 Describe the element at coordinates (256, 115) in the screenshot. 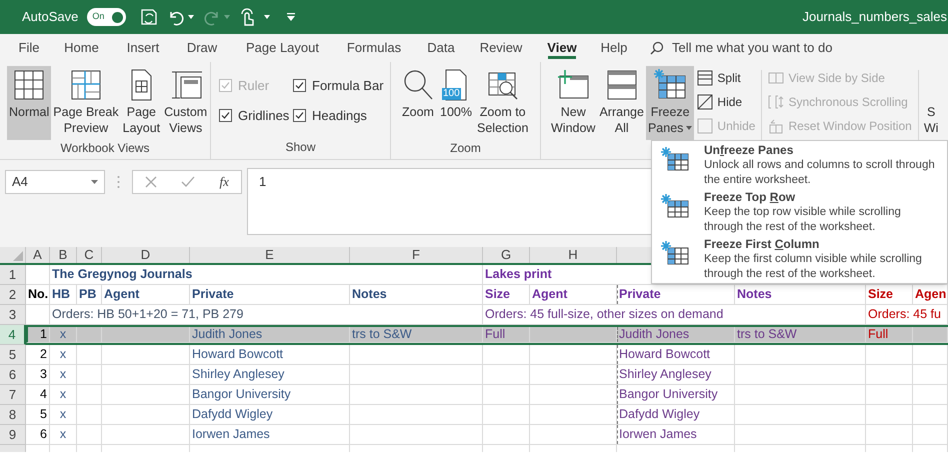

I see `checkbox: Gridlines` at that location.